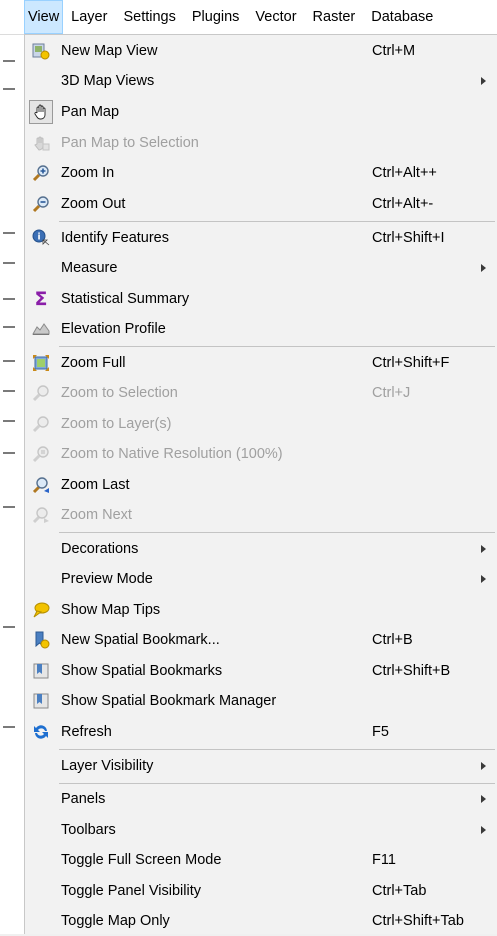 The width and height of the screenshot is (497, 936). I want to click on menu-item-new-map-view: New Map View Ctrl+M, so click(261, 51).